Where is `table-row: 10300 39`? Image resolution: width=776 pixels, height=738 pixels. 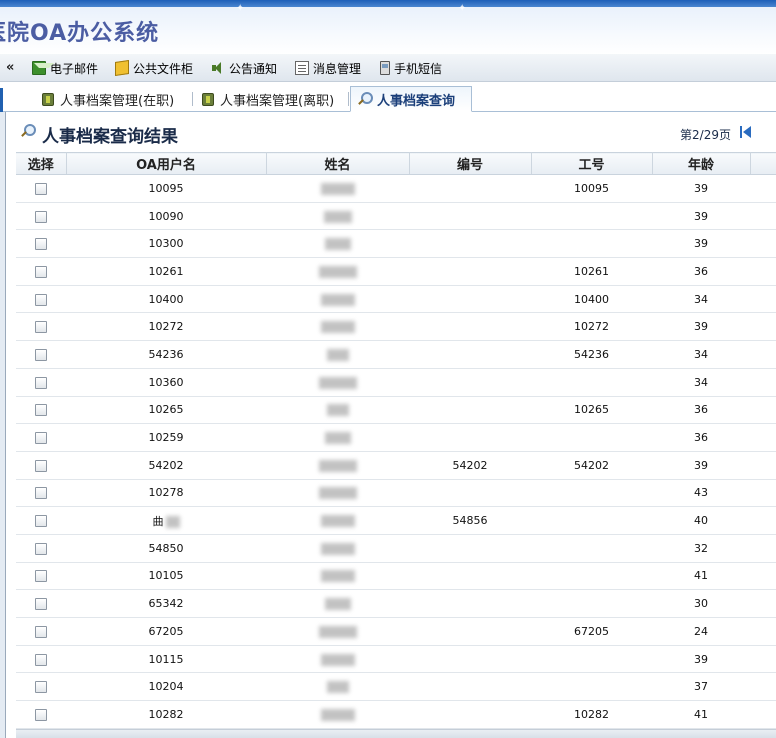 table-row: 10300 39 is located at coordinates (396, 244).